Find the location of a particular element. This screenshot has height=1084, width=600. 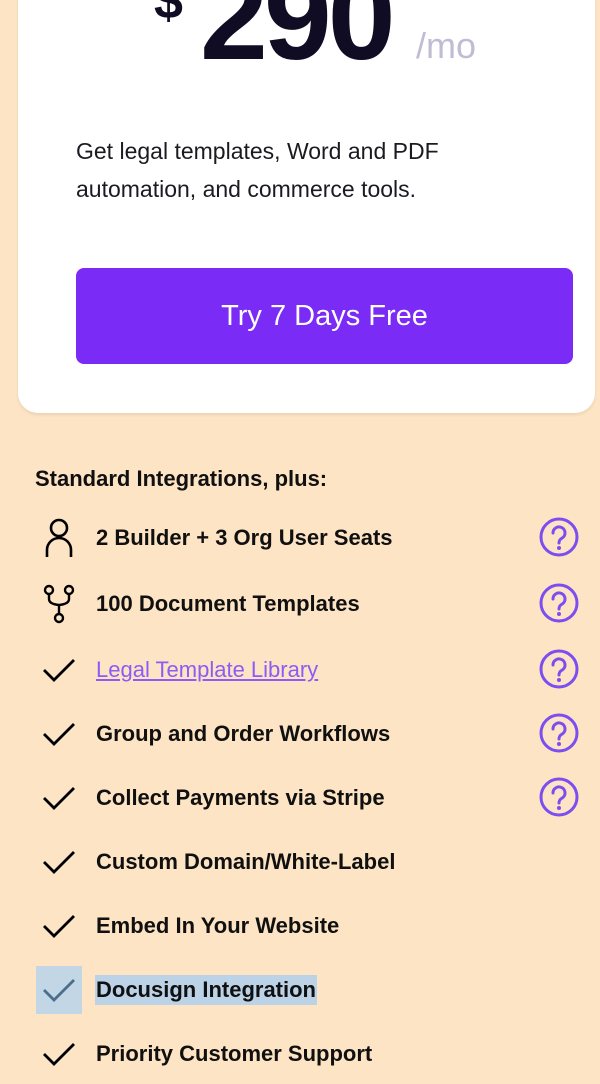

workflow-branch-icon is located at coordinates (59, 604).